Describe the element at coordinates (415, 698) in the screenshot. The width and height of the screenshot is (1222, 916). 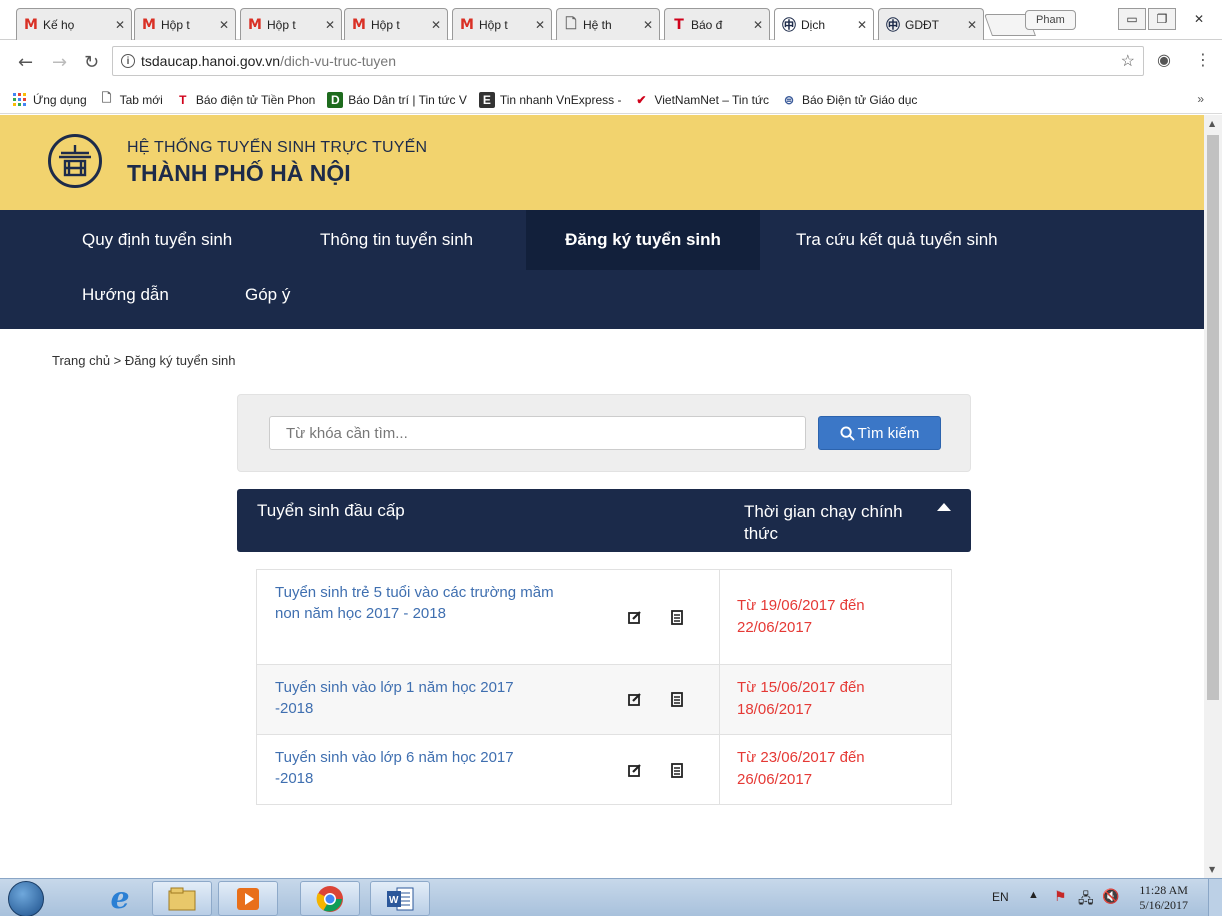
I see `admission-link: Tuyển sinh vào lớp 1 năm học 2017 -2018` at that location.